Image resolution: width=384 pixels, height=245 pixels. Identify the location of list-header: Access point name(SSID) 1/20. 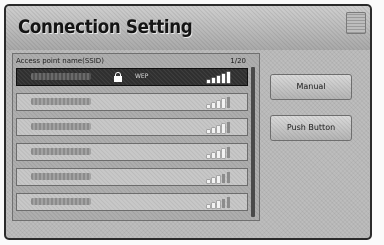
(131, 62).